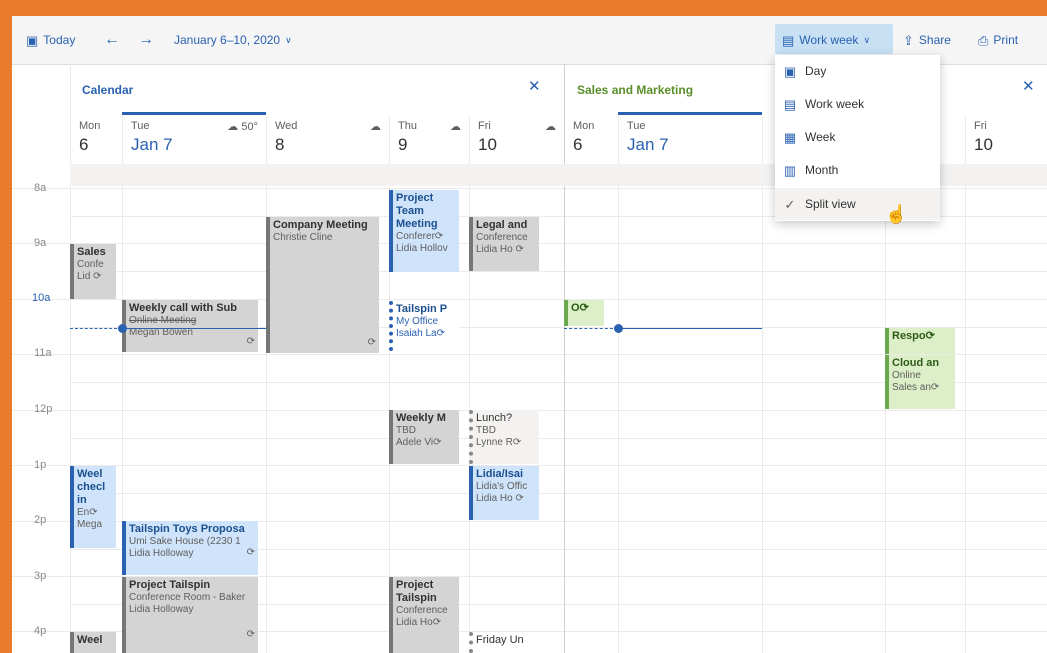 This screenshot has width=1047, height=653. What do you see at coordinates (790, 137) in the screenshot?
I see `calendar-week-icon: ▦` at bounding box center [790, 137].